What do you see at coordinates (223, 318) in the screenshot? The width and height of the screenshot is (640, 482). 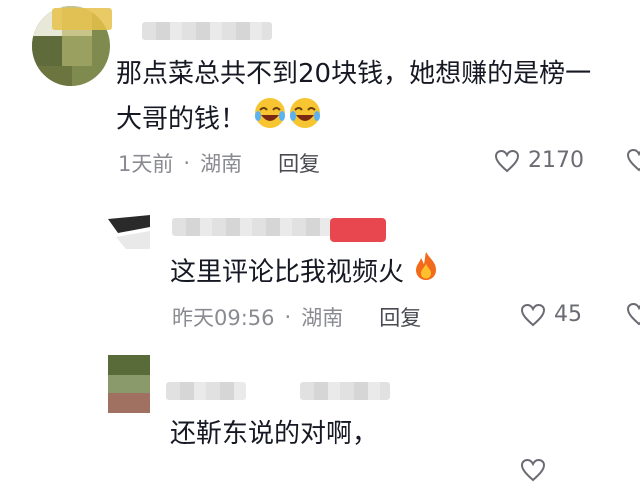 I see `comment-time: 昨天09:56` at bounding box center [223, 318].